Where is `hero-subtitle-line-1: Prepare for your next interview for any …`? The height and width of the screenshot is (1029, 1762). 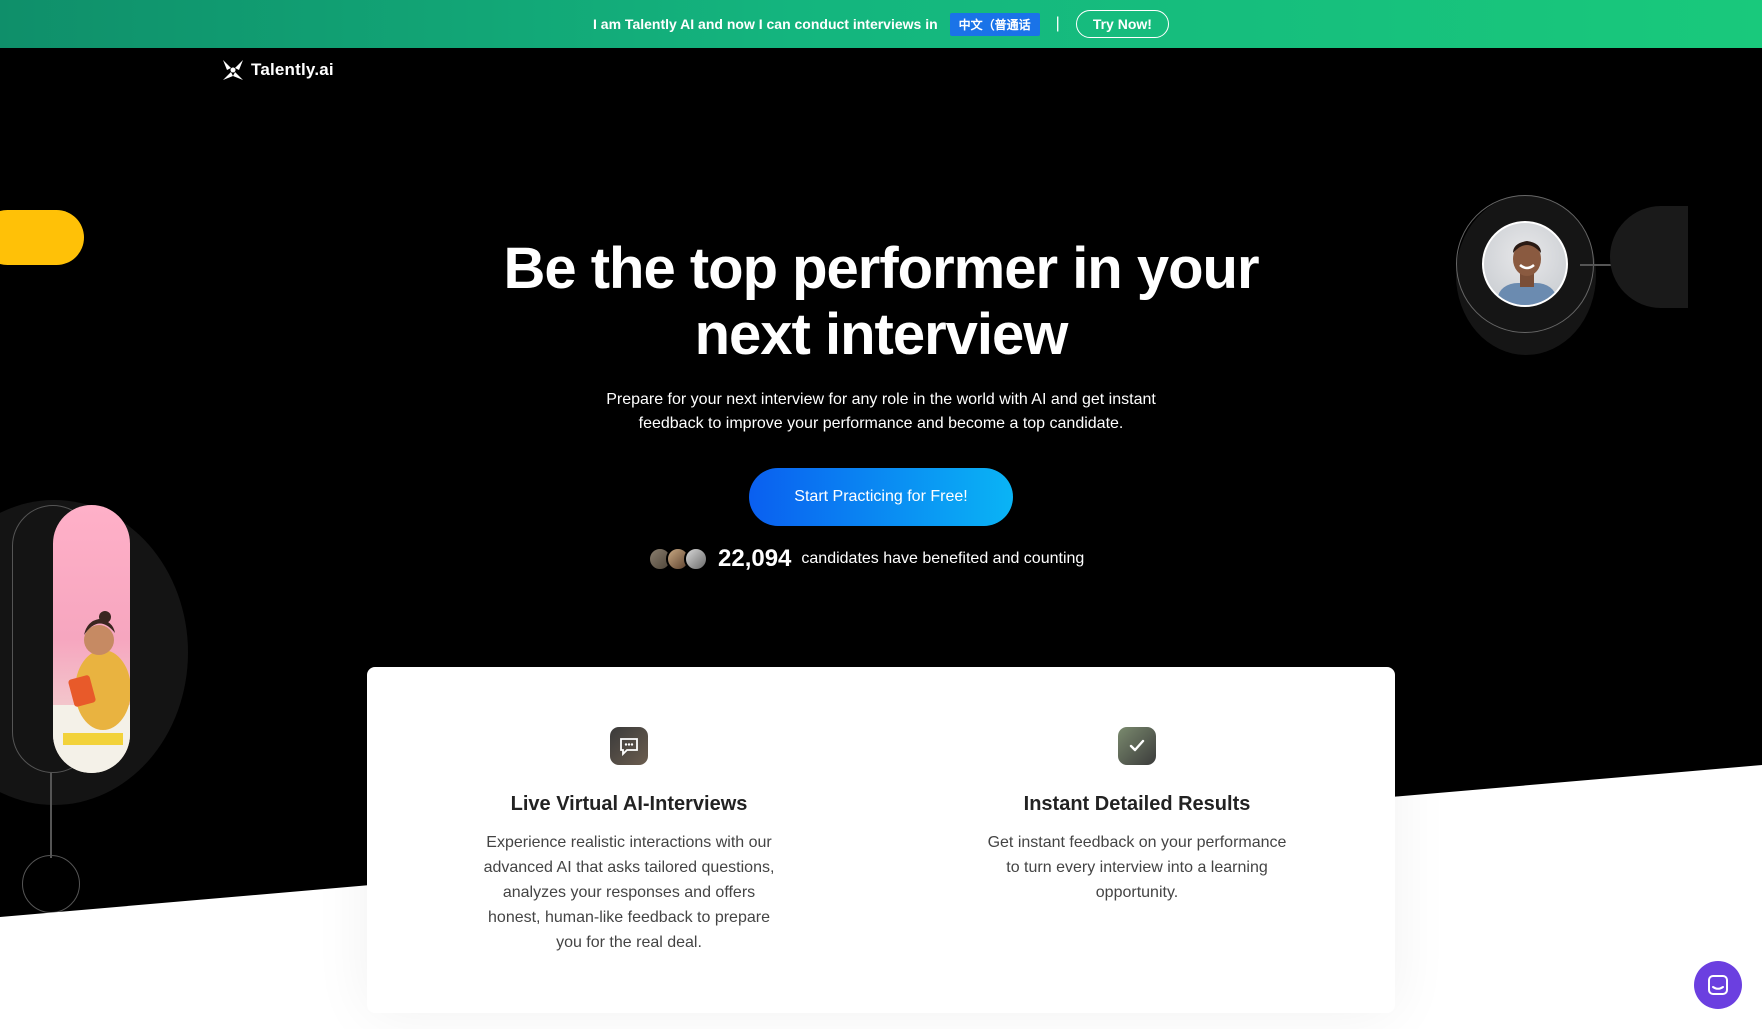 hero-subtitle-line-1: Prepare for your next interview for any … is located at coordinates (881, 399).